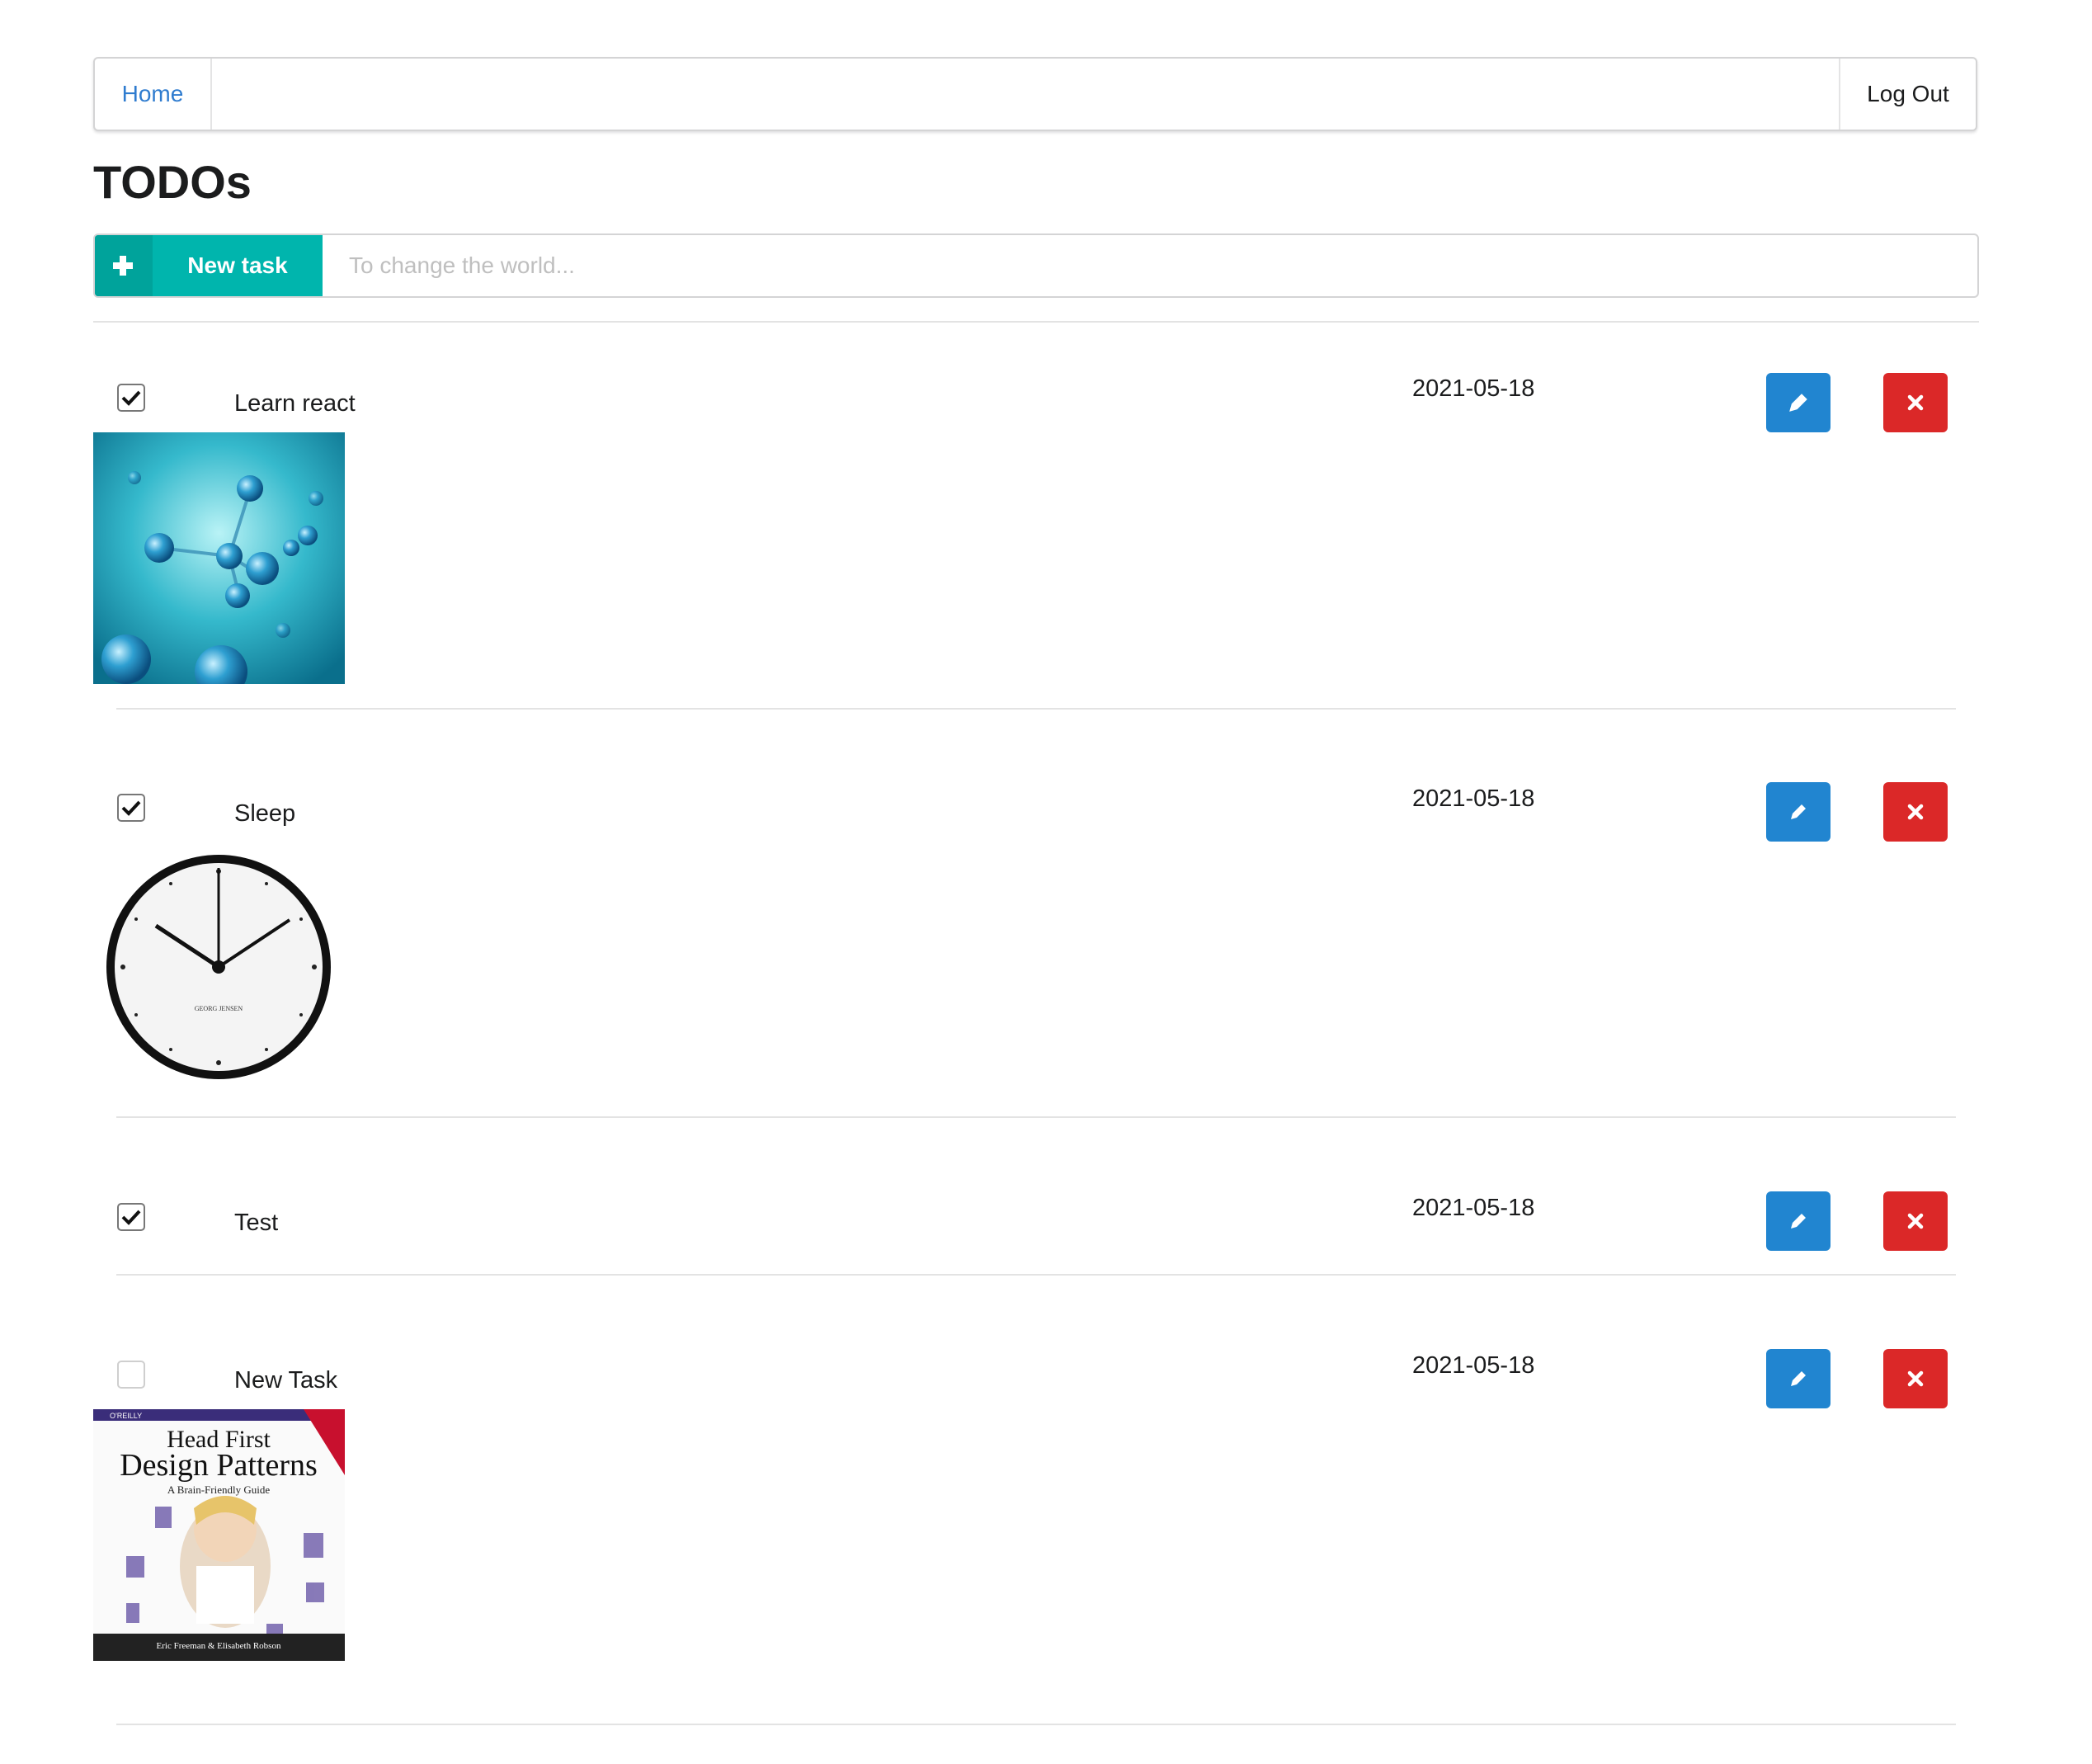 The height and width of the screenshot is (1764, 2092). Describe the element at coordinates (126, 1416) in the screenshot. I see `book-publisher: O'REILLY` at that location.